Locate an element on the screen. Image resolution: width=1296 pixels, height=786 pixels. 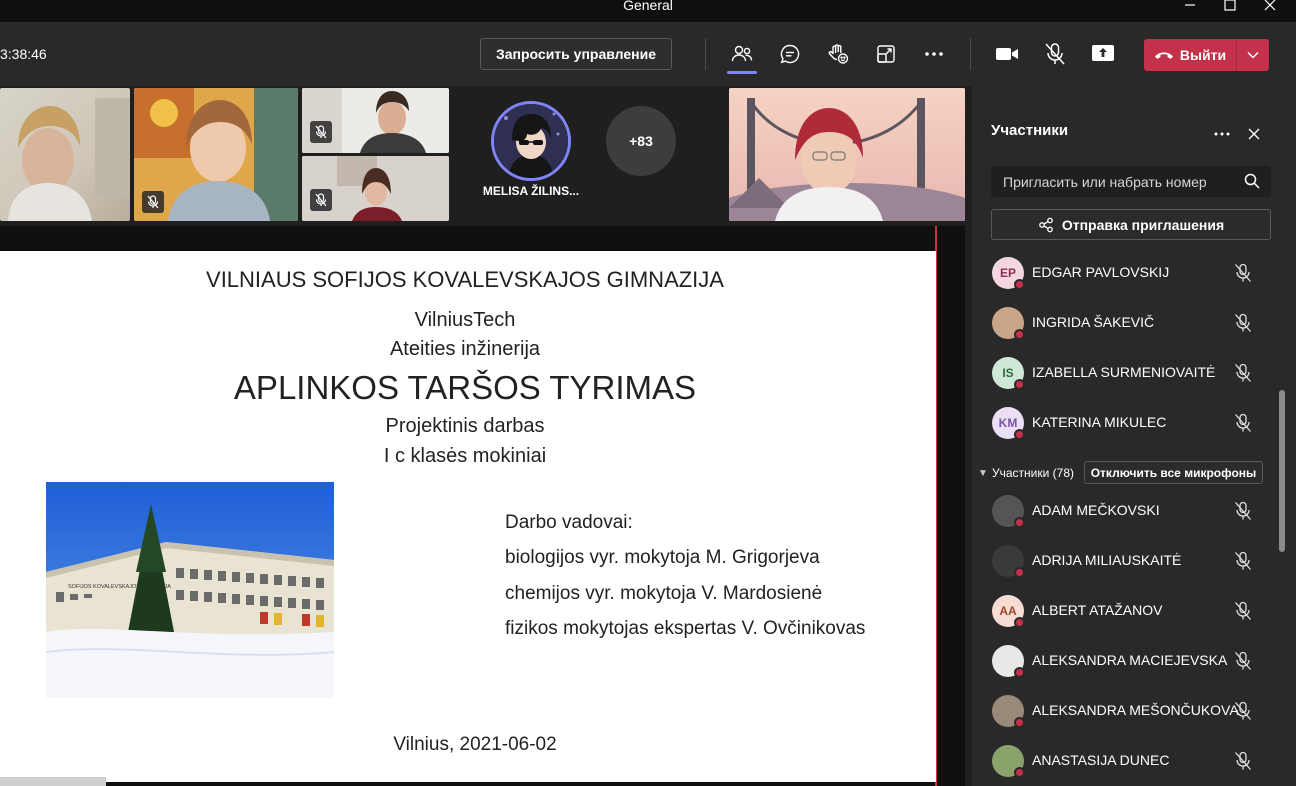
send-invite-button: Отправка приглашения is located at coordinates (1131, 224).